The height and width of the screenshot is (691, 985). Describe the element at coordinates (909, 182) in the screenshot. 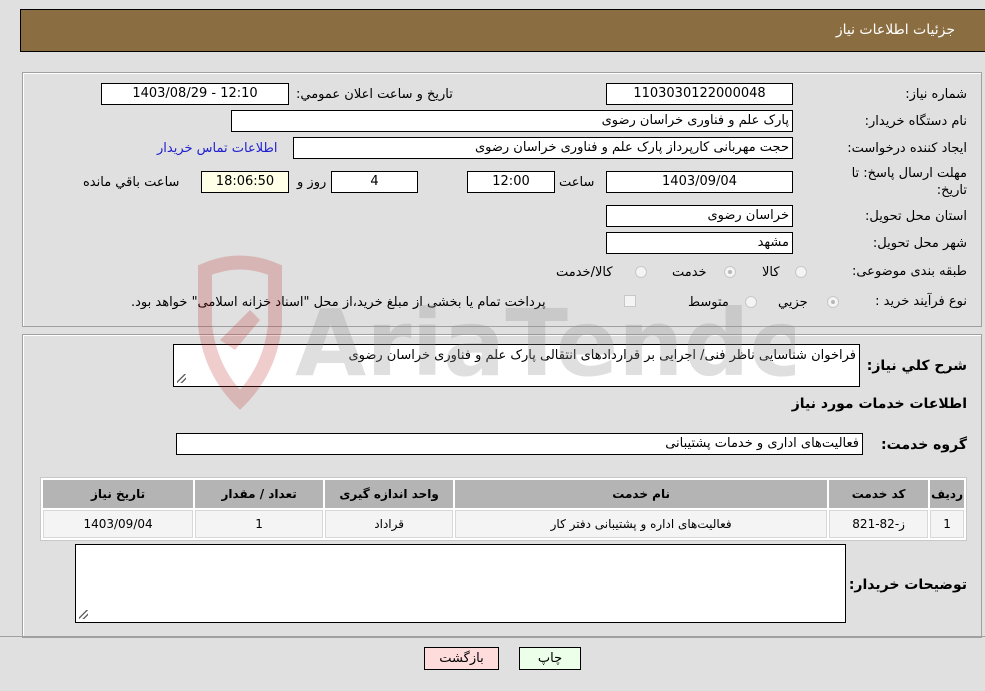

I see `deadline-label: مهلت ارسال پاسخ: تا تاریخ:` at that location.